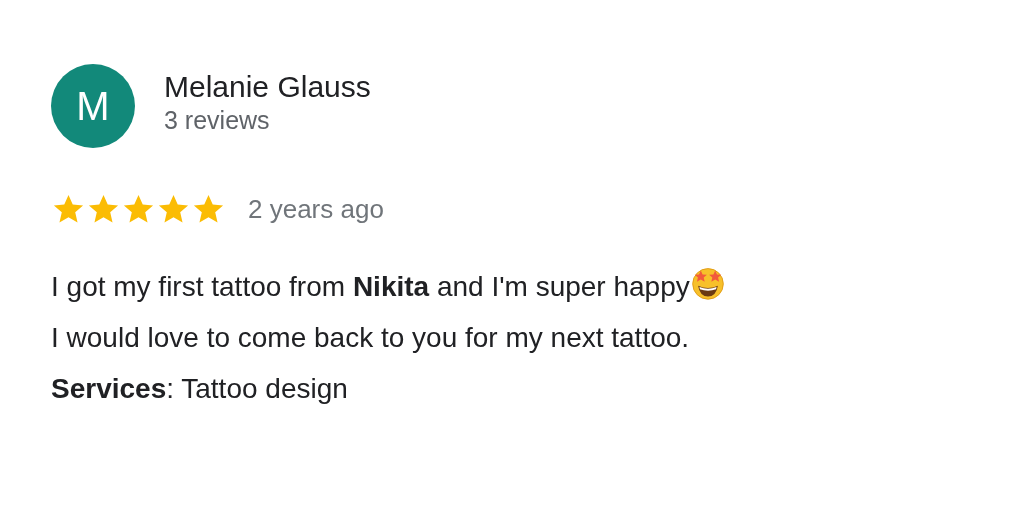  Describe the element at coordinates (370, 287) in the screenshot. I see `review-text: I got my first tattoo from Nikita and I'm super happy` at that location.